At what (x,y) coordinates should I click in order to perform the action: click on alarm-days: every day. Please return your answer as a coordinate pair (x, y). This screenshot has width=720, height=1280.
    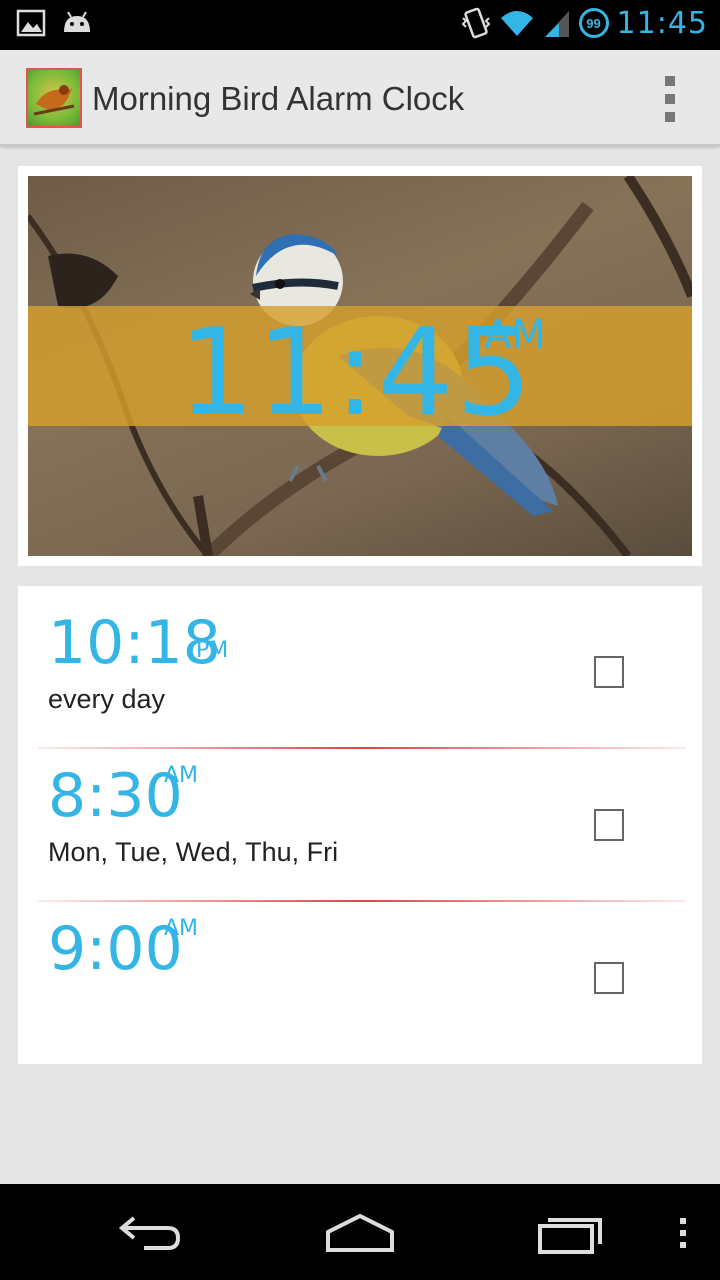
    Looking at the image, I should click on (107, 699).